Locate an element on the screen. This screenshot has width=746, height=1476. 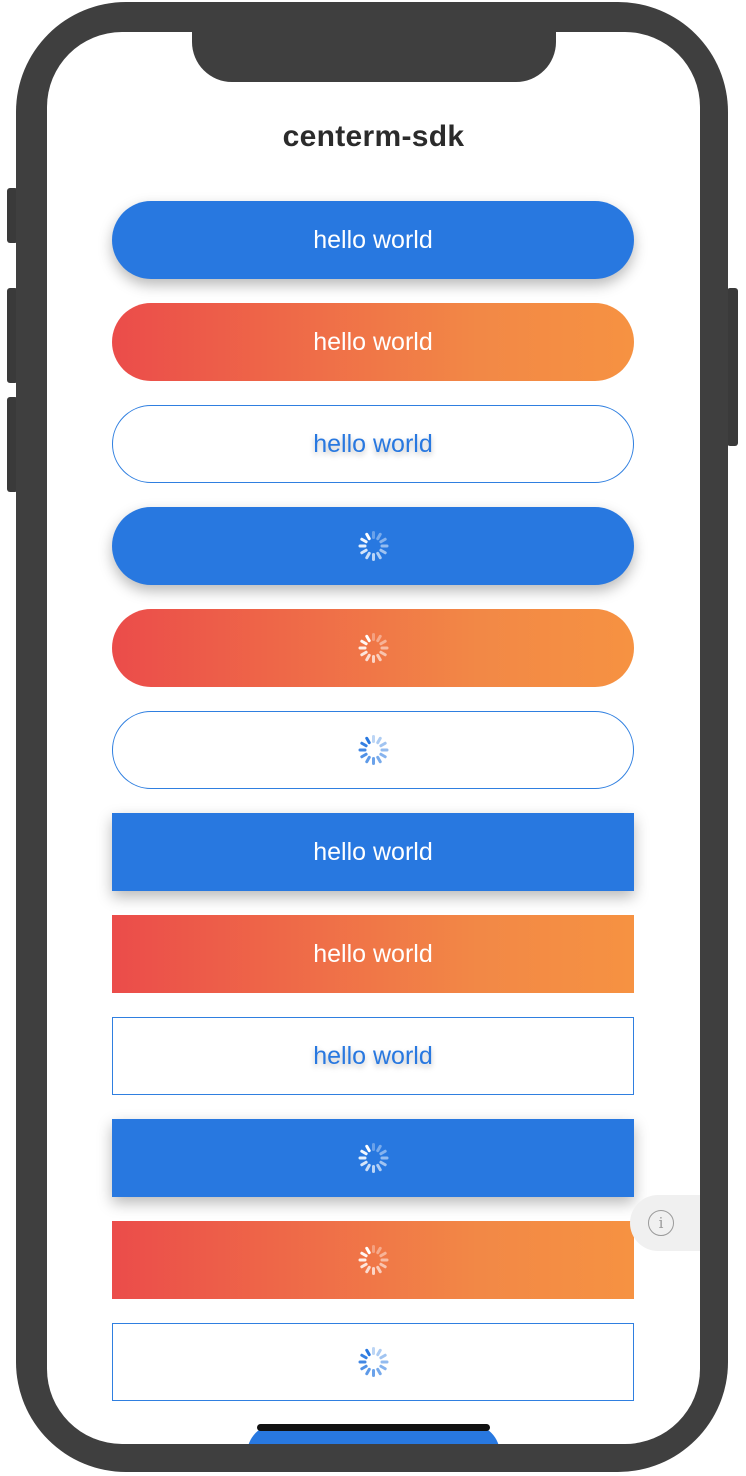
primary-round-loading-button is located at coordinates (373, 546).